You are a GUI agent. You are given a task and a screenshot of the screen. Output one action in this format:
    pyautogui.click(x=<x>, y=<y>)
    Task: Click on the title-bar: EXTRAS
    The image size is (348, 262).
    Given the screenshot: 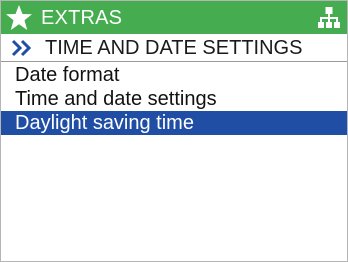 What is the action you would take?
    pyautogui.click(x=174, y=17)
    